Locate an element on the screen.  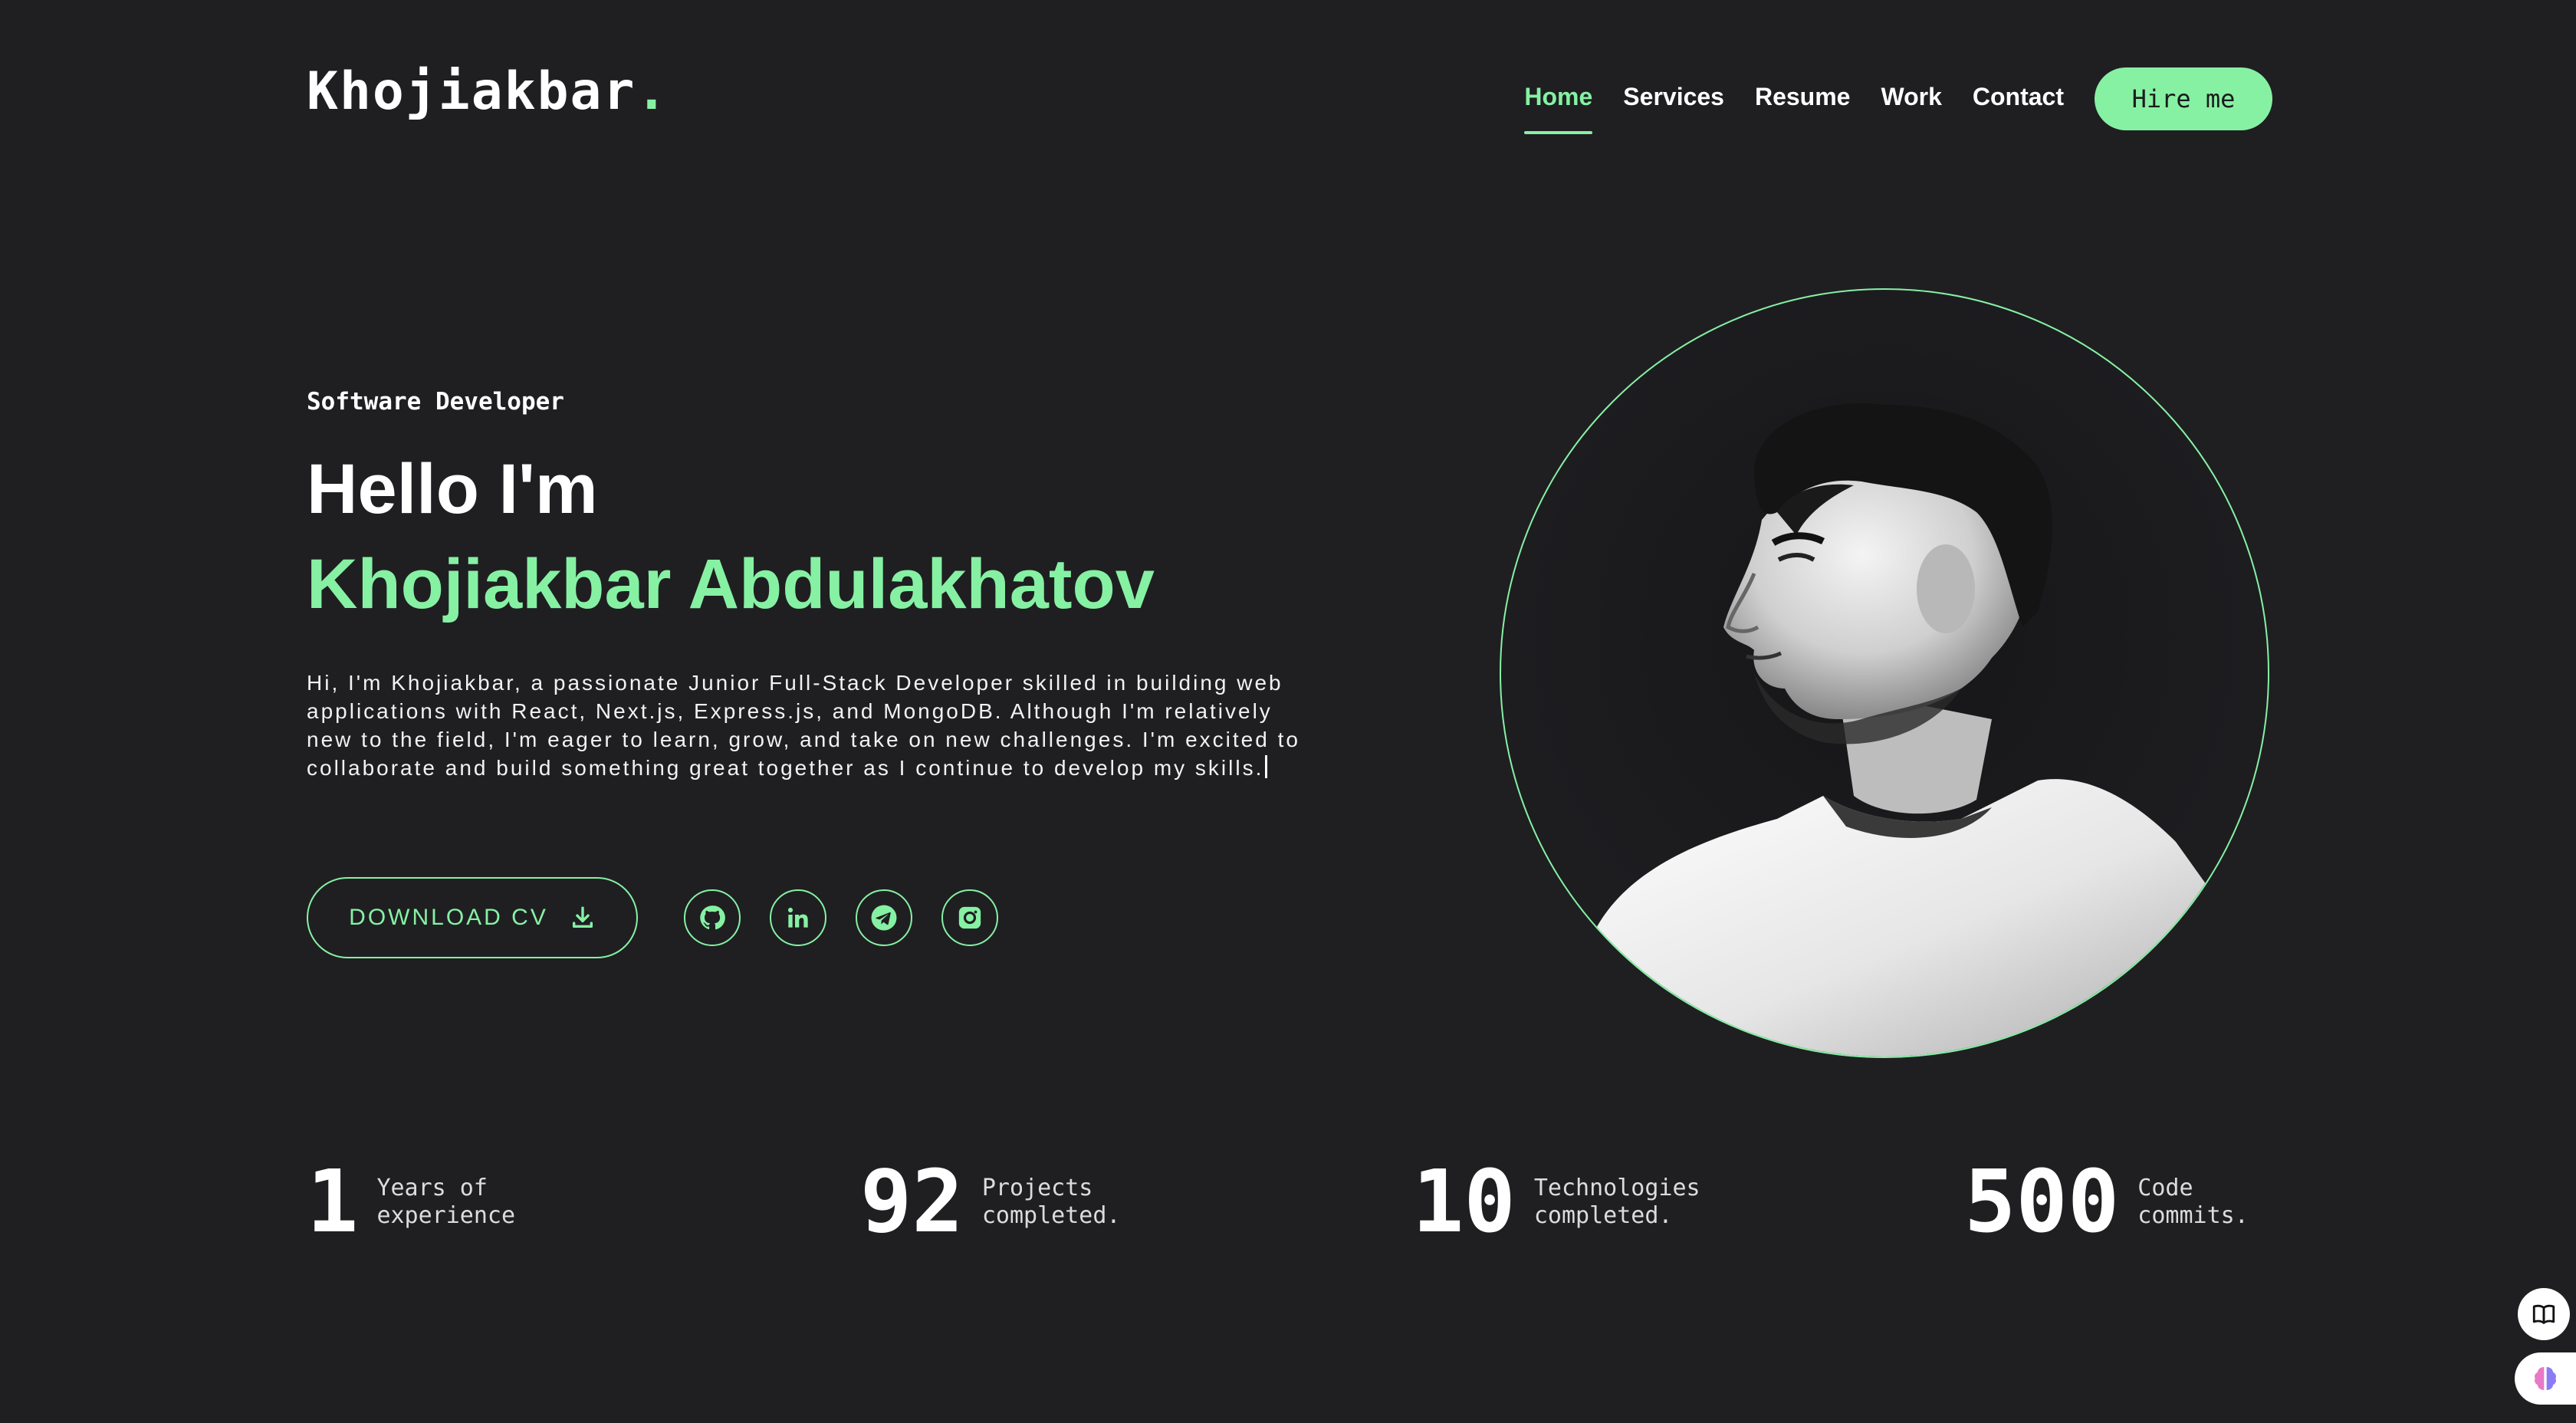
download-cv-button: DOWNLOAD CV is located at coordinates (473, 917).